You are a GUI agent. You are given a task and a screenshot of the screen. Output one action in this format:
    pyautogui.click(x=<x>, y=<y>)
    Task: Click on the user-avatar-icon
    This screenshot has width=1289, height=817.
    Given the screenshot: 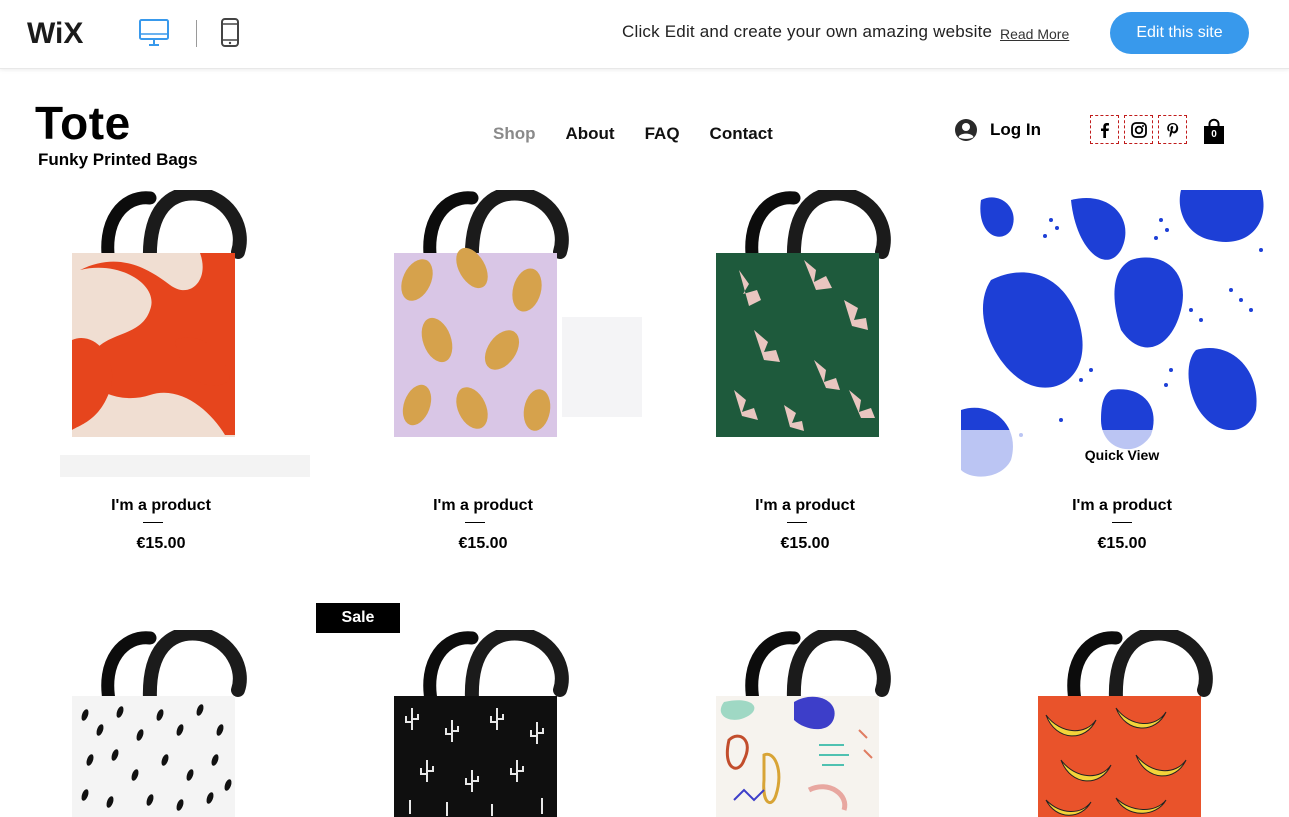 What is the action you would take?
    pyautogui.click(x=966, y=130)
    